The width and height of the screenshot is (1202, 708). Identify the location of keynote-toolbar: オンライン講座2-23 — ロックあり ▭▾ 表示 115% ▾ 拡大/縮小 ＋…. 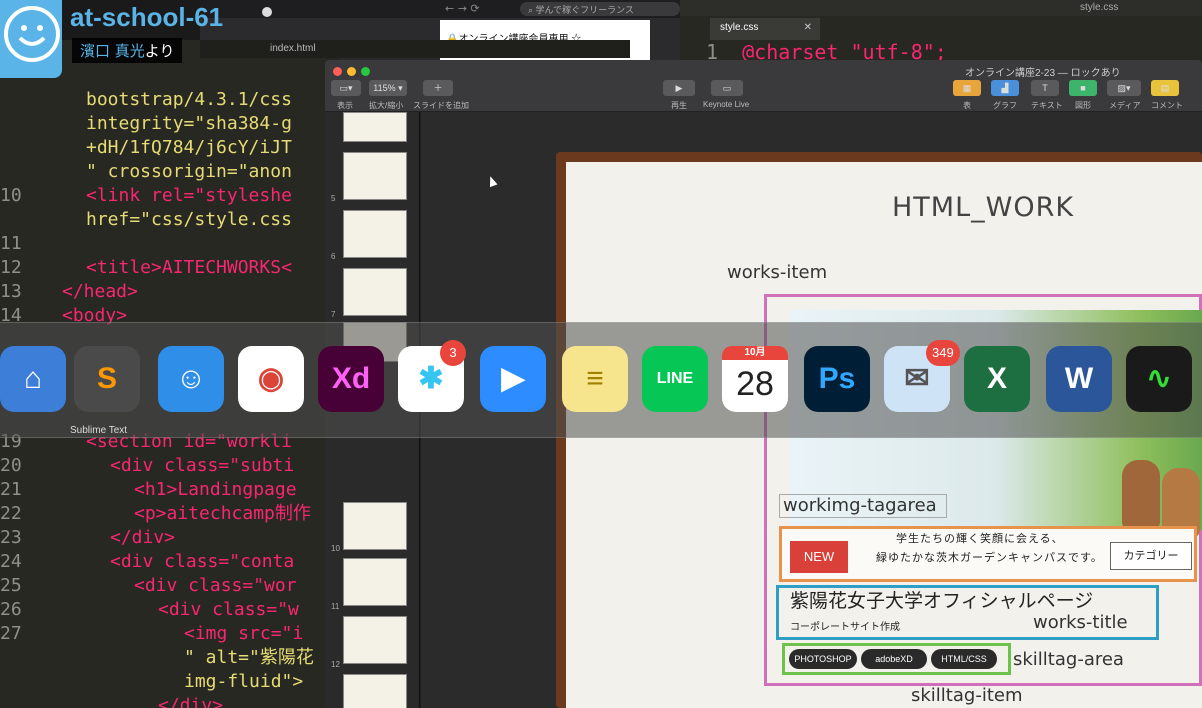
(763, 86).